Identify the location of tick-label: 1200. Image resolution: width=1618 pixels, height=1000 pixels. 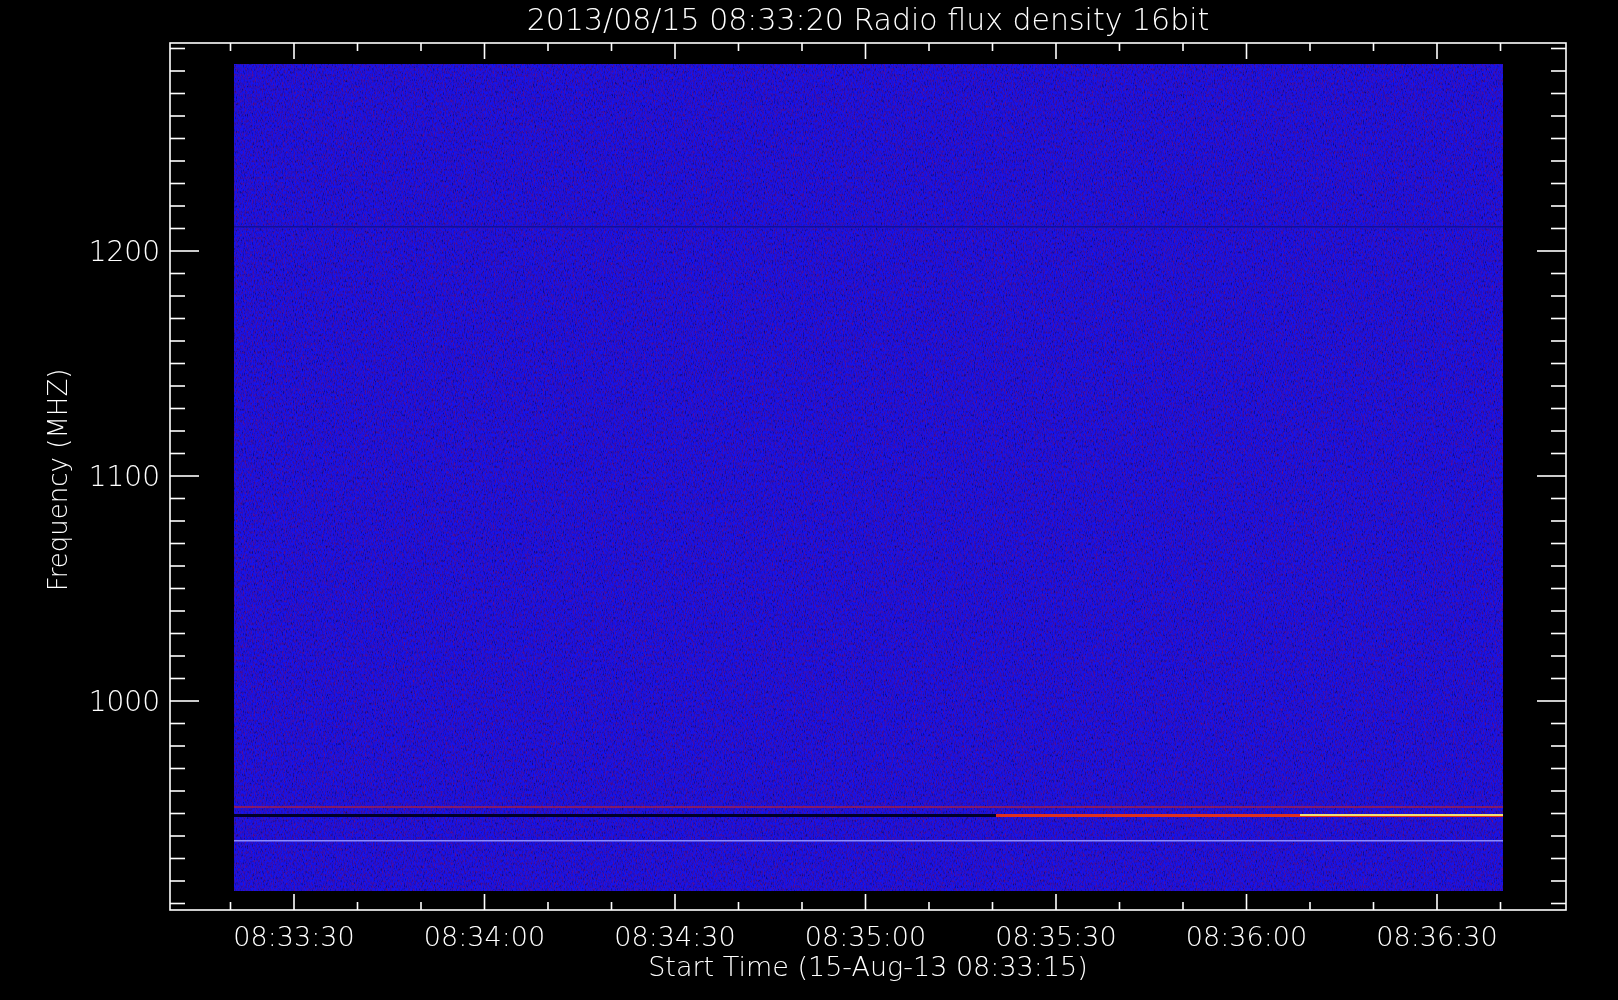
(124, 251).